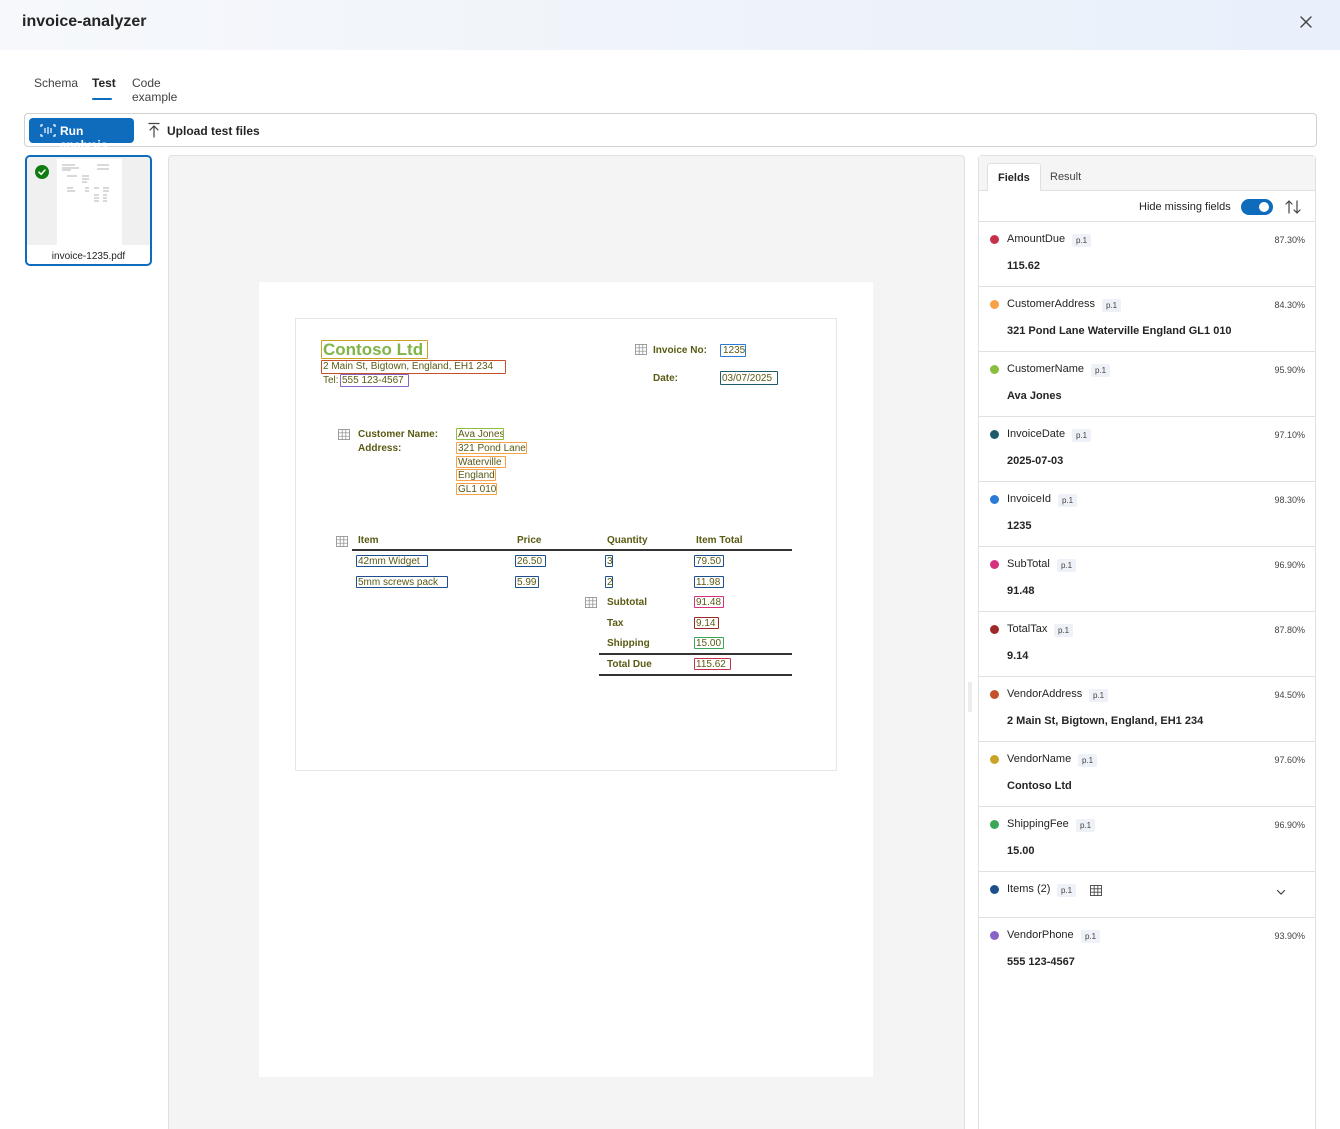 This screenshot has height=1129, width=1340. I want to click on shipping-highlight, so click(709, 643).